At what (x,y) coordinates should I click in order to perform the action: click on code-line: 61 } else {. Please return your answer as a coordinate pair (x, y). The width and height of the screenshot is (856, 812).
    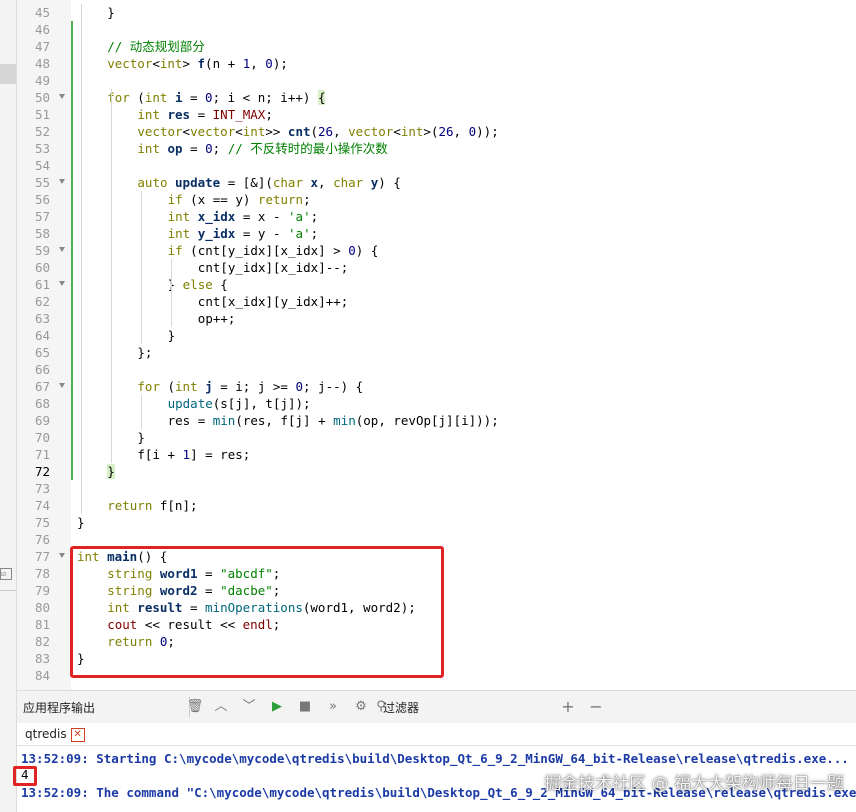
    Looking at the image, I should click on (436, 284).